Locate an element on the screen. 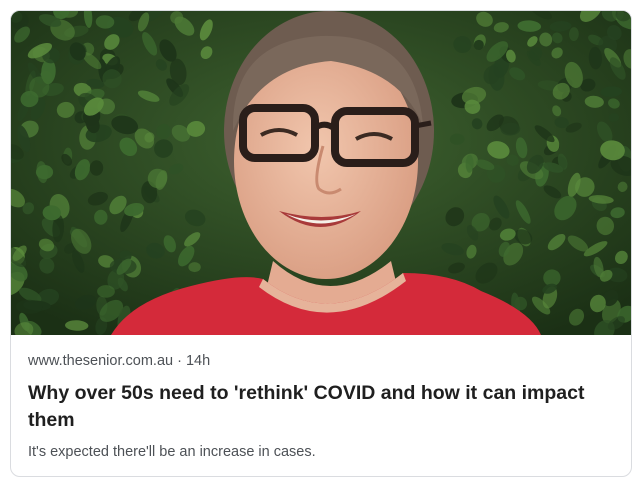  article-meta: www.thesenior.com.au · 14h is located at coordinates (119, 361).